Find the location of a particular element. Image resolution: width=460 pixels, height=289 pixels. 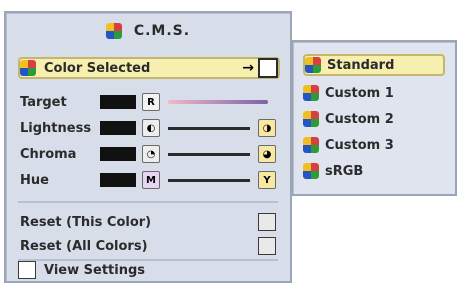

srgb-icon is located at coordinates (311, 171).